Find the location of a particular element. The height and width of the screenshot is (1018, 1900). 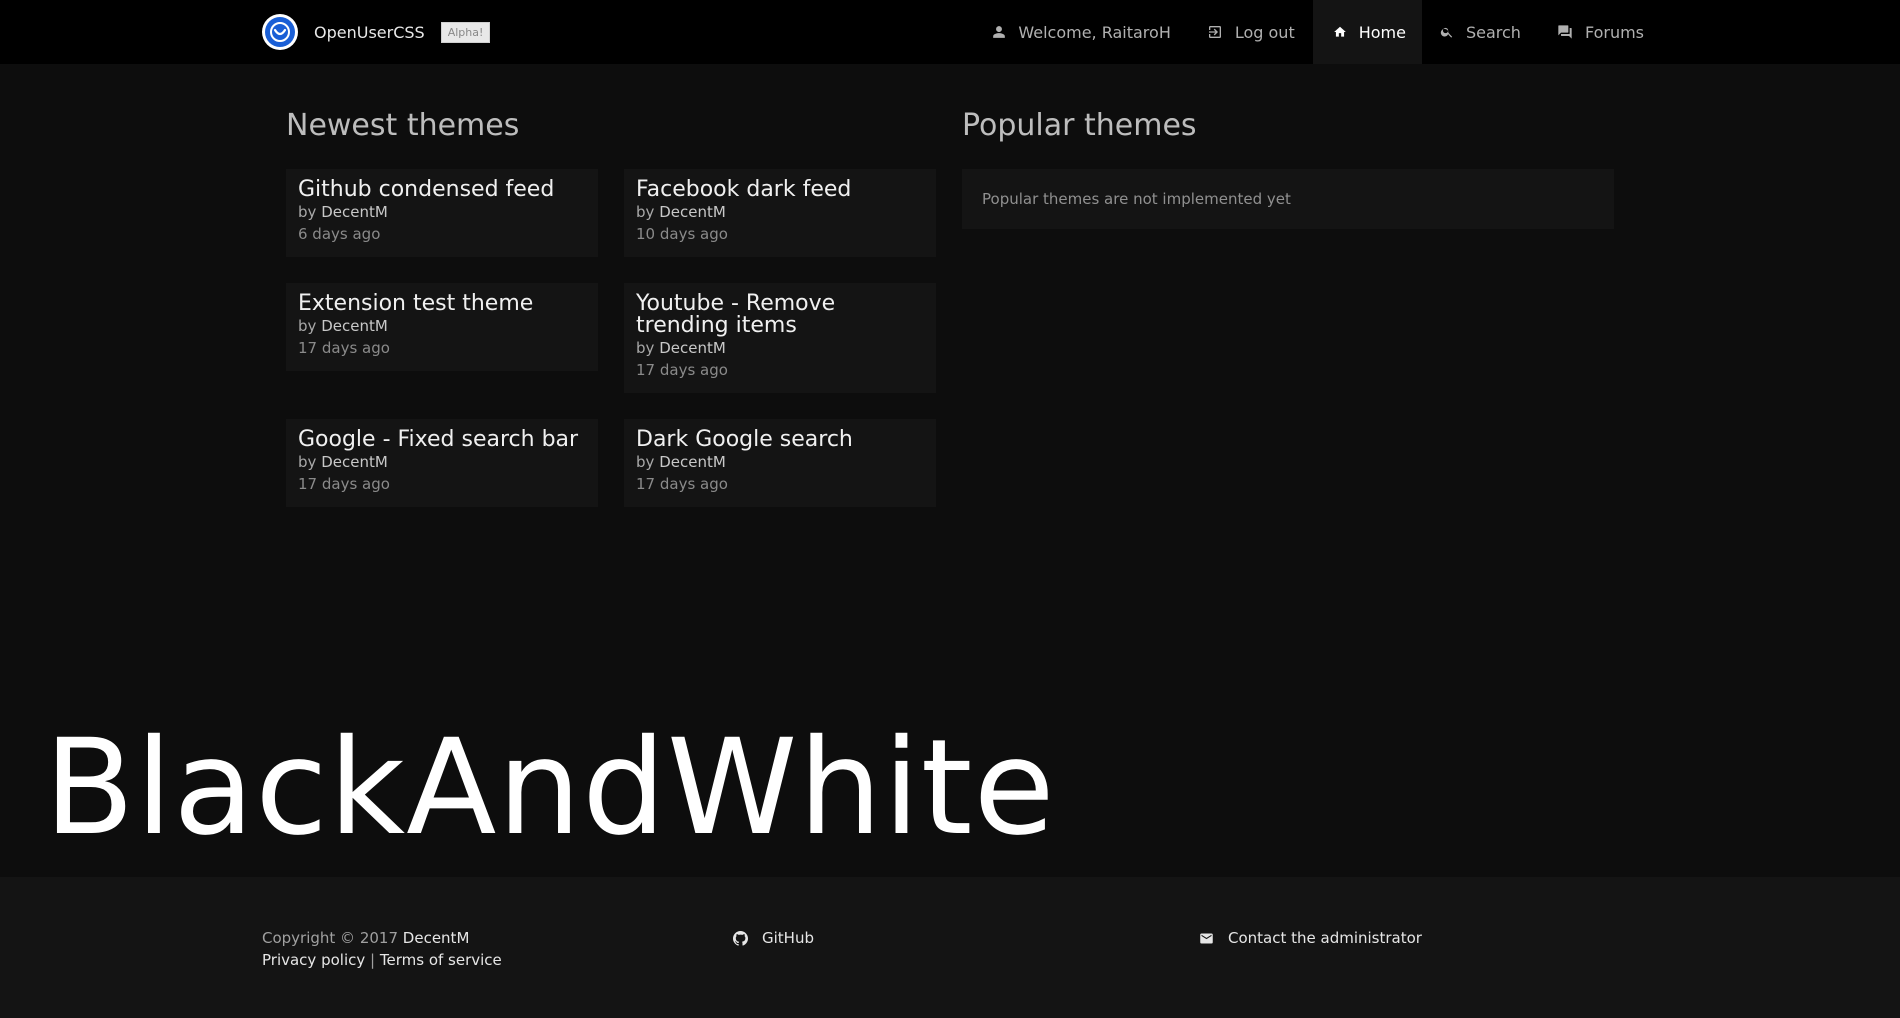

person-icon is located at coordinates (999, 32).